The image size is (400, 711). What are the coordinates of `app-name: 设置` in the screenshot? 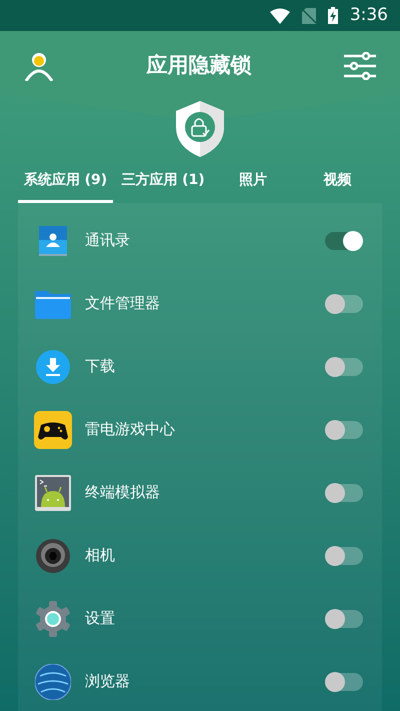 It's located at (100, 619).